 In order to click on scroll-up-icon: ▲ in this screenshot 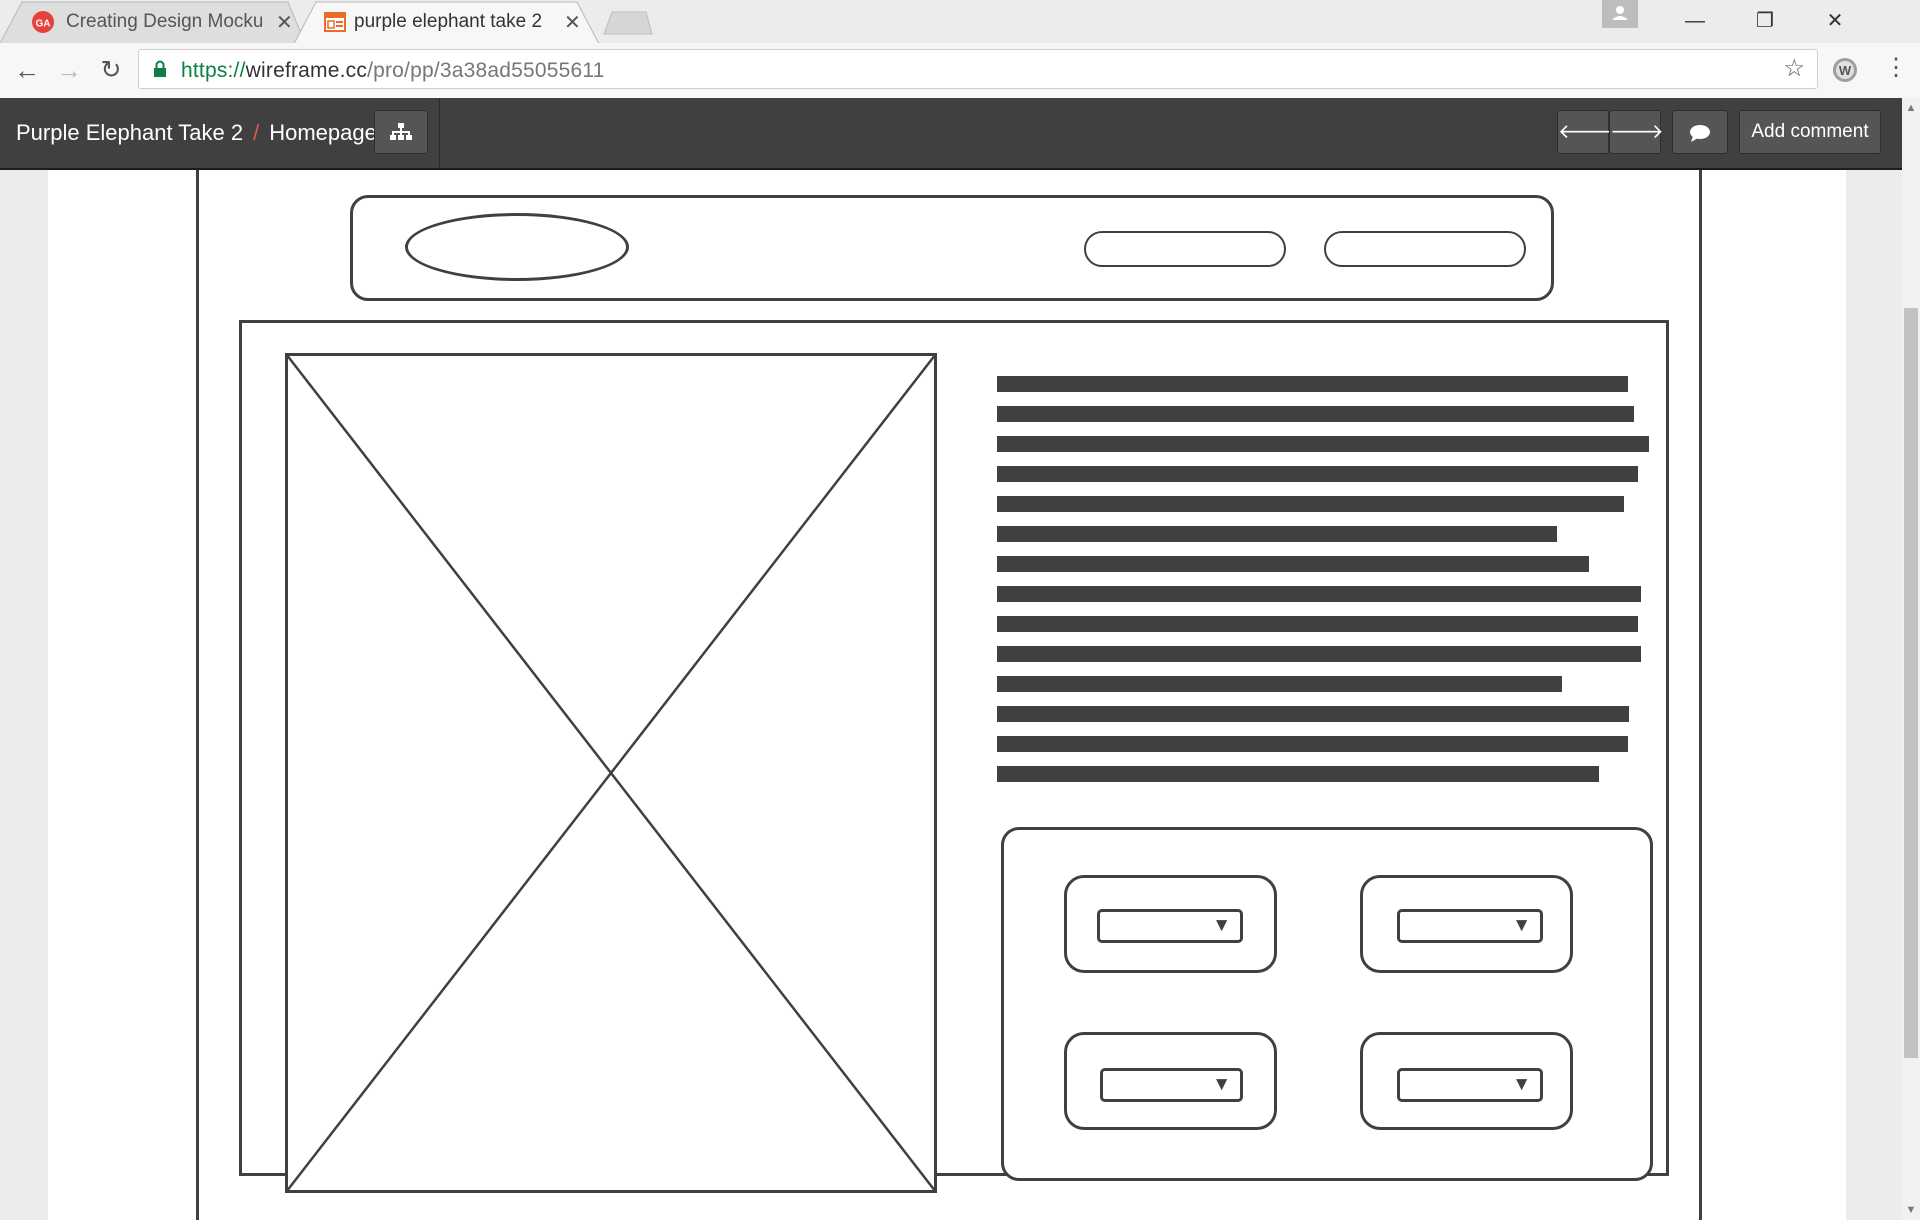, I will do `click(1911, 108)`.